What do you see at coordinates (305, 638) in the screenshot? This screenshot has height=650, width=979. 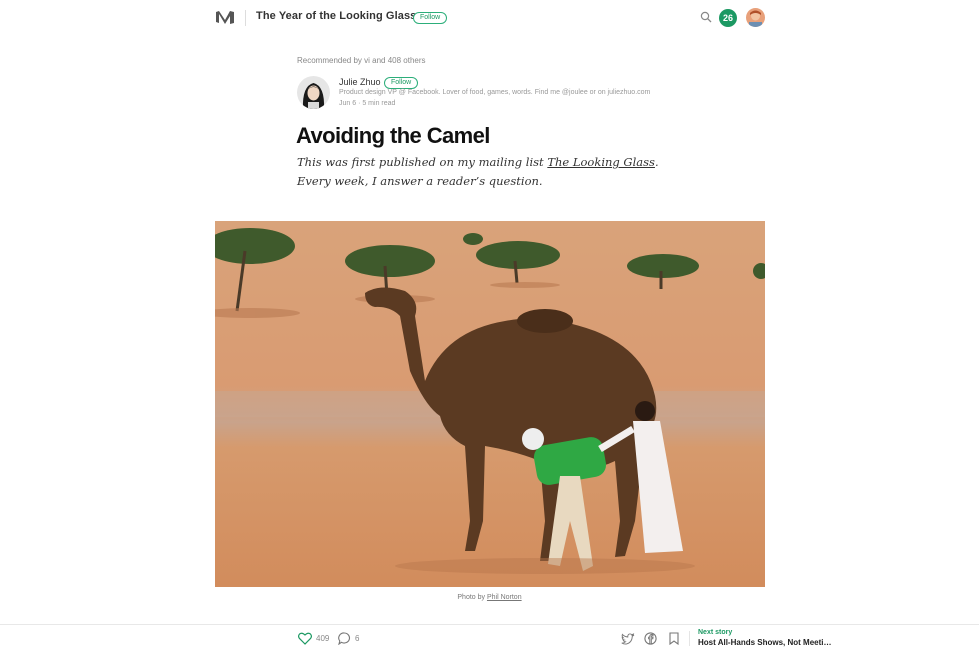 I see `heart-icon` at bounding box center [305, 638].